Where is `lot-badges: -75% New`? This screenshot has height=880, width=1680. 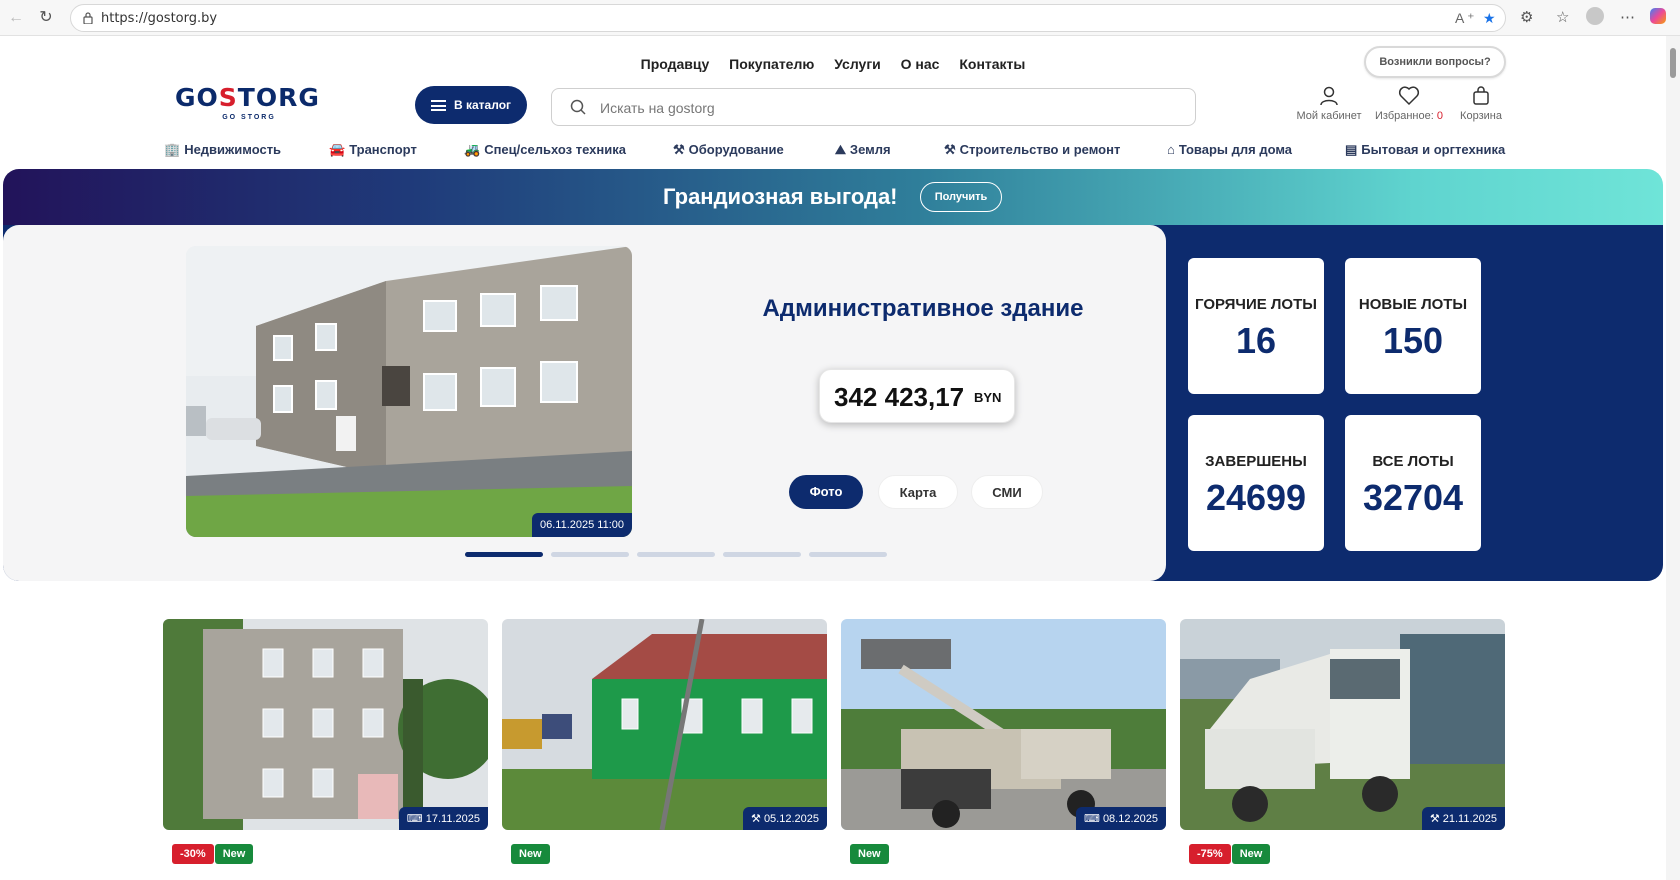 lot-badges: -75% New is located at coordinates (1230, 854).